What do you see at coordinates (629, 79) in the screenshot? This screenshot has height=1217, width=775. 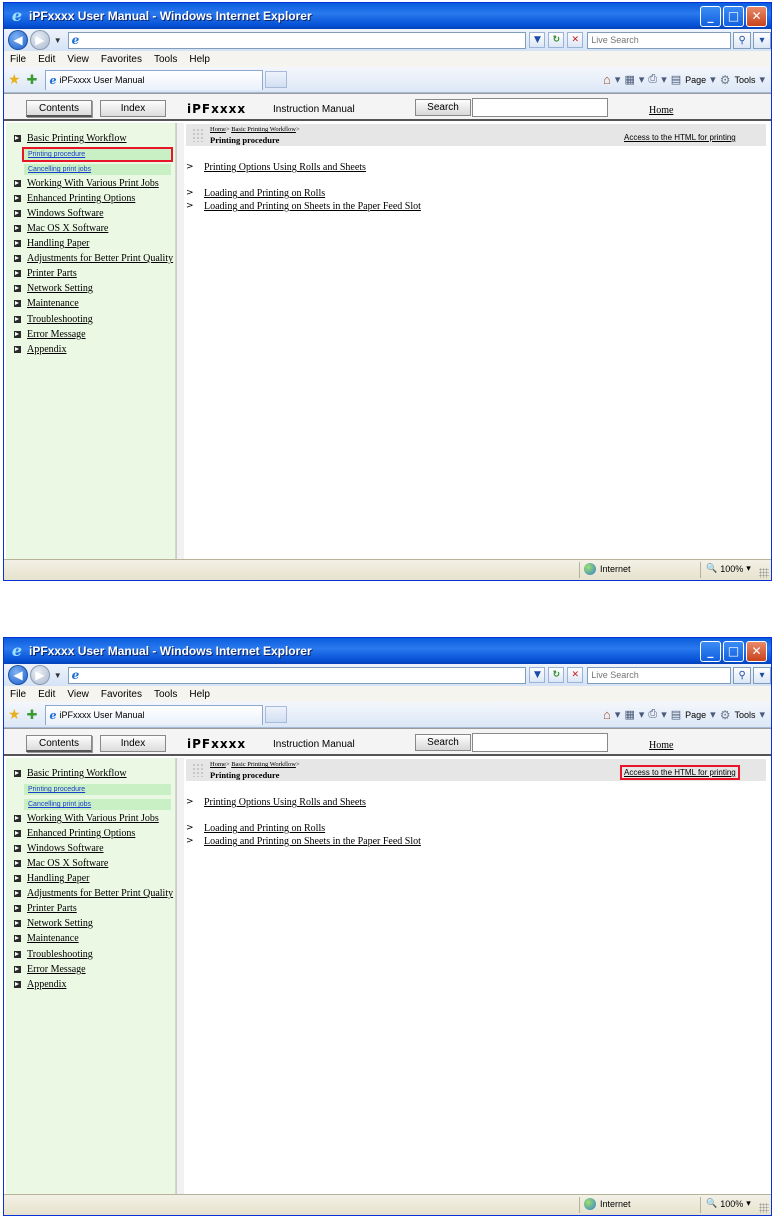 I see `feeds-icon: ▦` at bounding box center [629, 79].